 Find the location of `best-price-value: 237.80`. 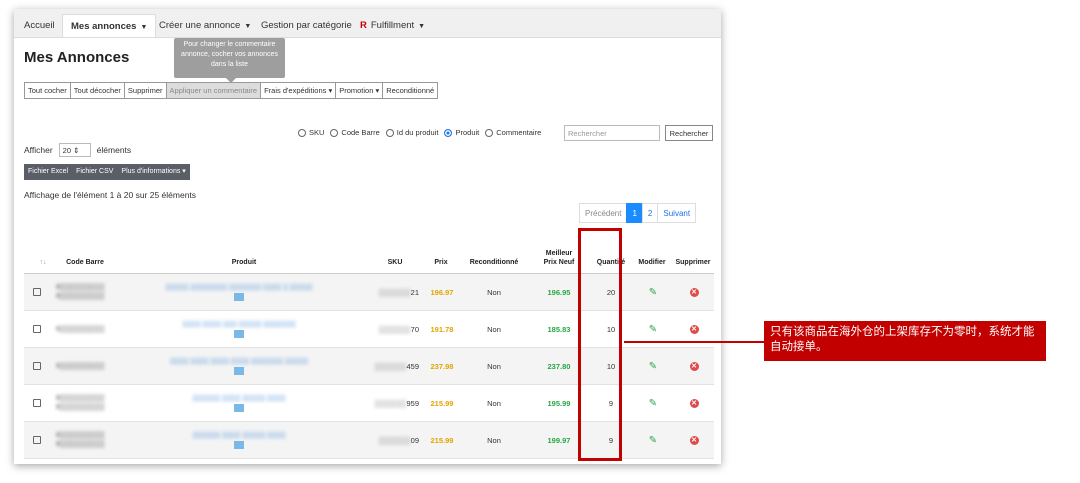

best-price-value: 237.80 is located at coordinates (559, 366).